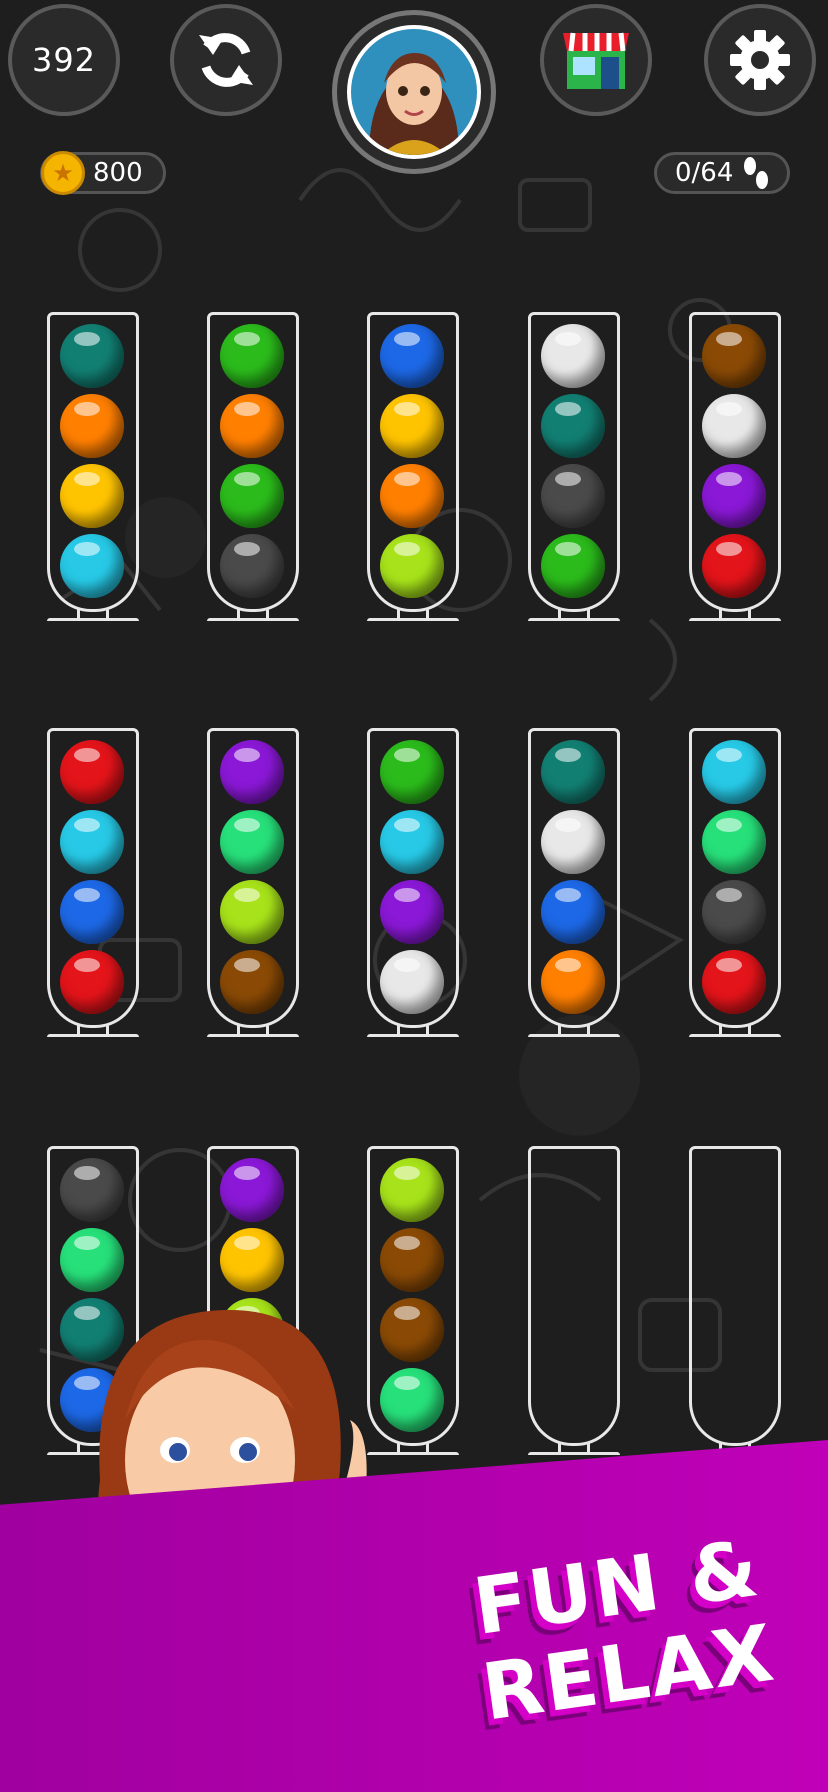 The width and height of the screenshot is (828, 1792). What do you see at coordinates (63, 173) in the screenshot?
I see `star-coin-icon: ★` at bounding box center [63, 173].